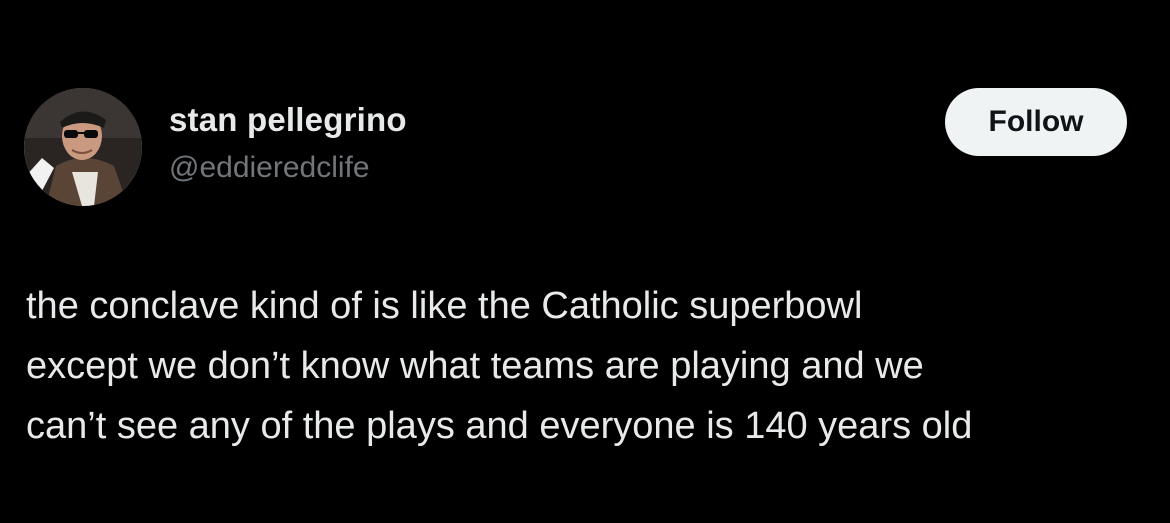 Image resolution: width=1170 pixels, height=523 pixels. I want to click on author-avatar, so click(83, 147).